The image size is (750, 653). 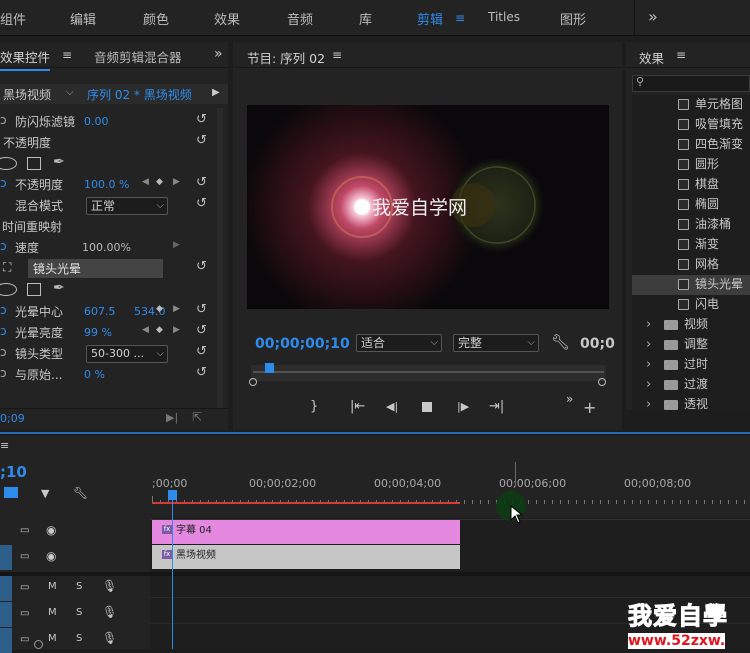 What do you see at coordinates (127, 206) in the screenshot?
I see `blend-mode-select: 正常 ⌵` at bounding box center [127, 206].